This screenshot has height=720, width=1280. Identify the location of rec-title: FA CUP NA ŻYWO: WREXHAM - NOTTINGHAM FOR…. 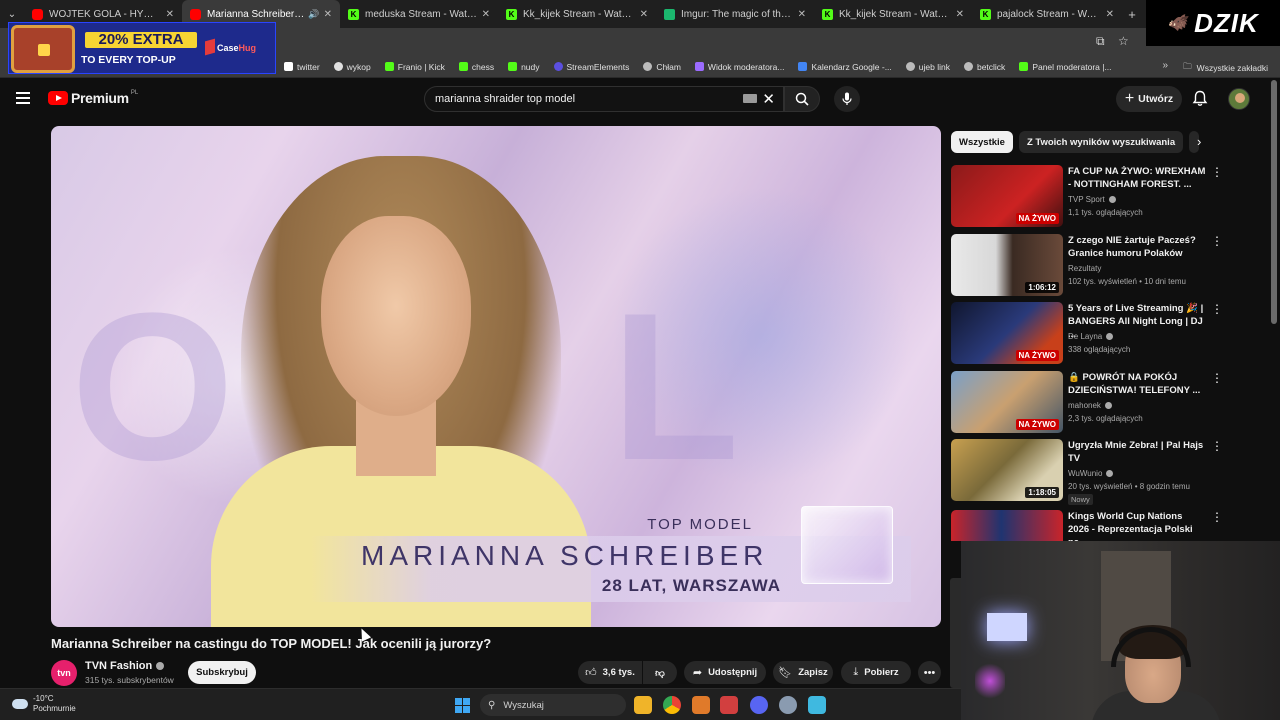
(1137, 178).